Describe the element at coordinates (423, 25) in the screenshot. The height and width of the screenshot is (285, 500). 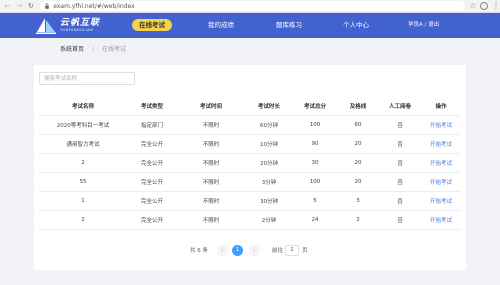
I see `user-logout: 学员A / 退出` at that location.